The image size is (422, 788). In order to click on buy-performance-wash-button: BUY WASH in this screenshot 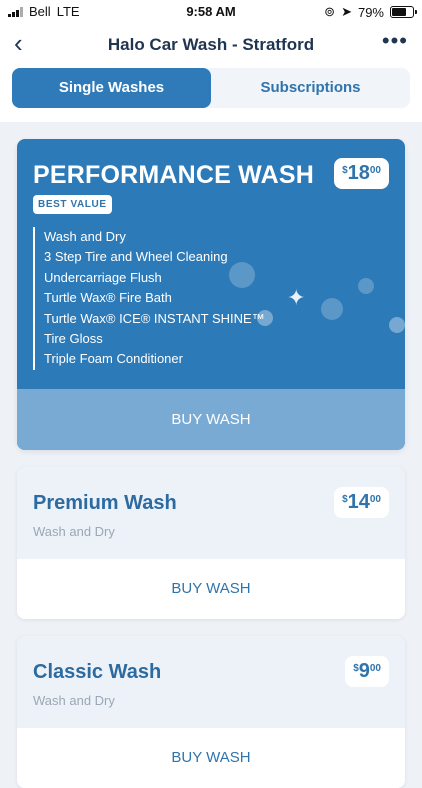, I will do `click(211, 419)`.